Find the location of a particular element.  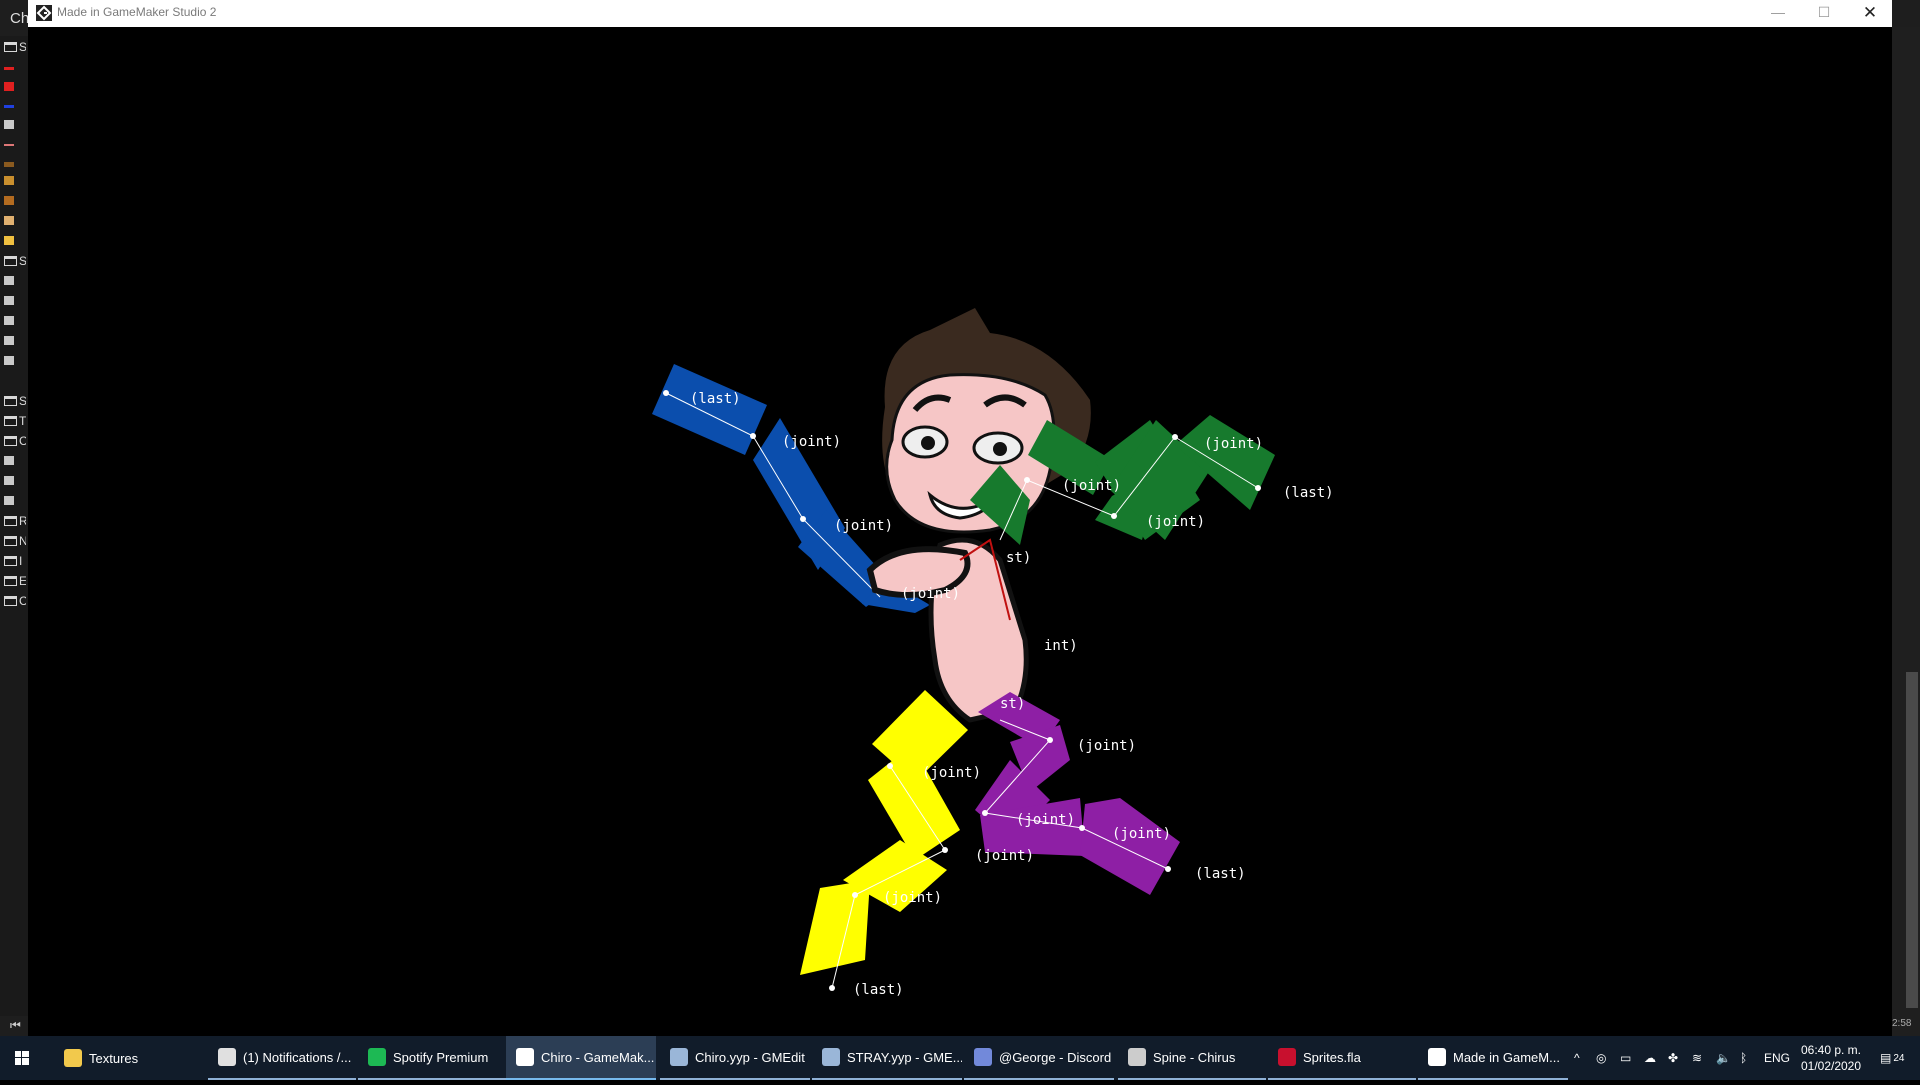

bluetooth-icon: ᛒ is located at coordinates (1743, 1058).